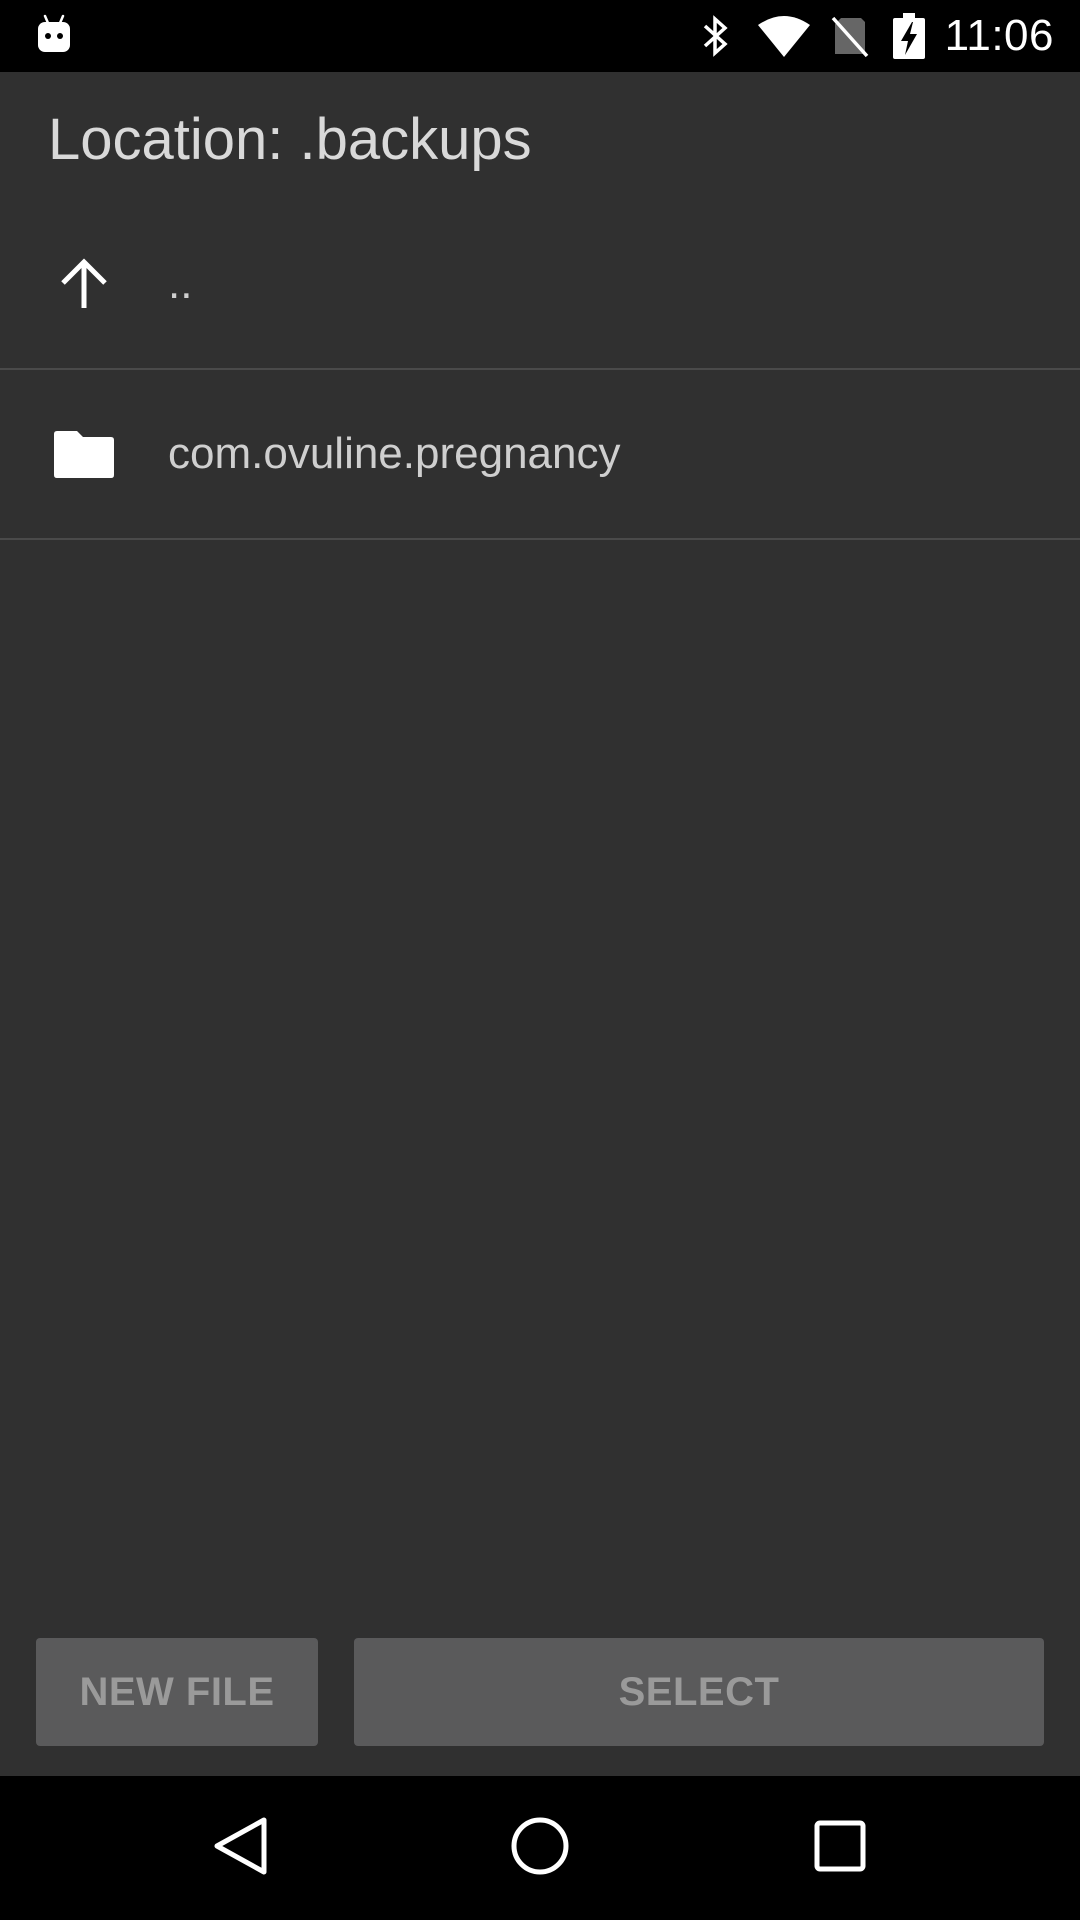 This screenshot has height=1920, width=1080. I want to click on folder-icon, so click(84, 454).